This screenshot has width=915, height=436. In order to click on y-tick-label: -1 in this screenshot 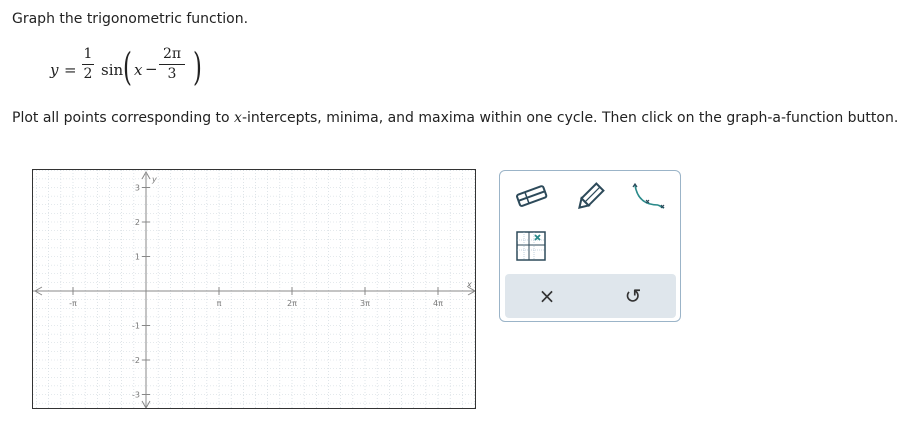, I will do `click(136, 326)`.